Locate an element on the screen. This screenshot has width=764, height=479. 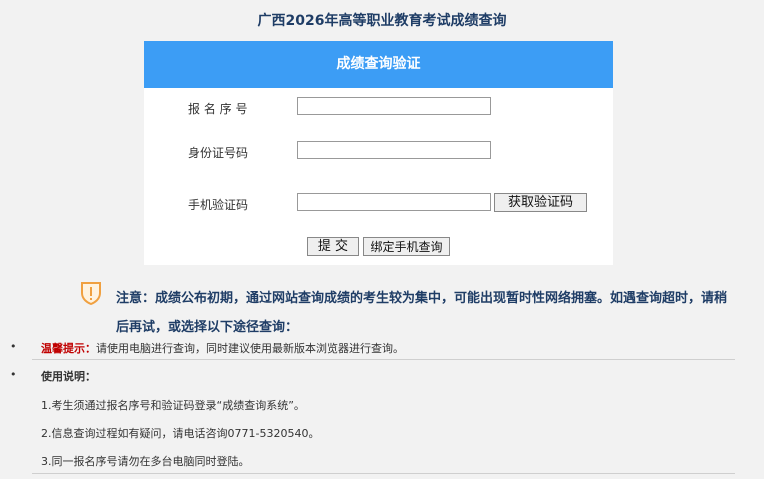
page-title: 广西2026年高等职业教育考试成绩查询 is located at coordinates (382, 21).